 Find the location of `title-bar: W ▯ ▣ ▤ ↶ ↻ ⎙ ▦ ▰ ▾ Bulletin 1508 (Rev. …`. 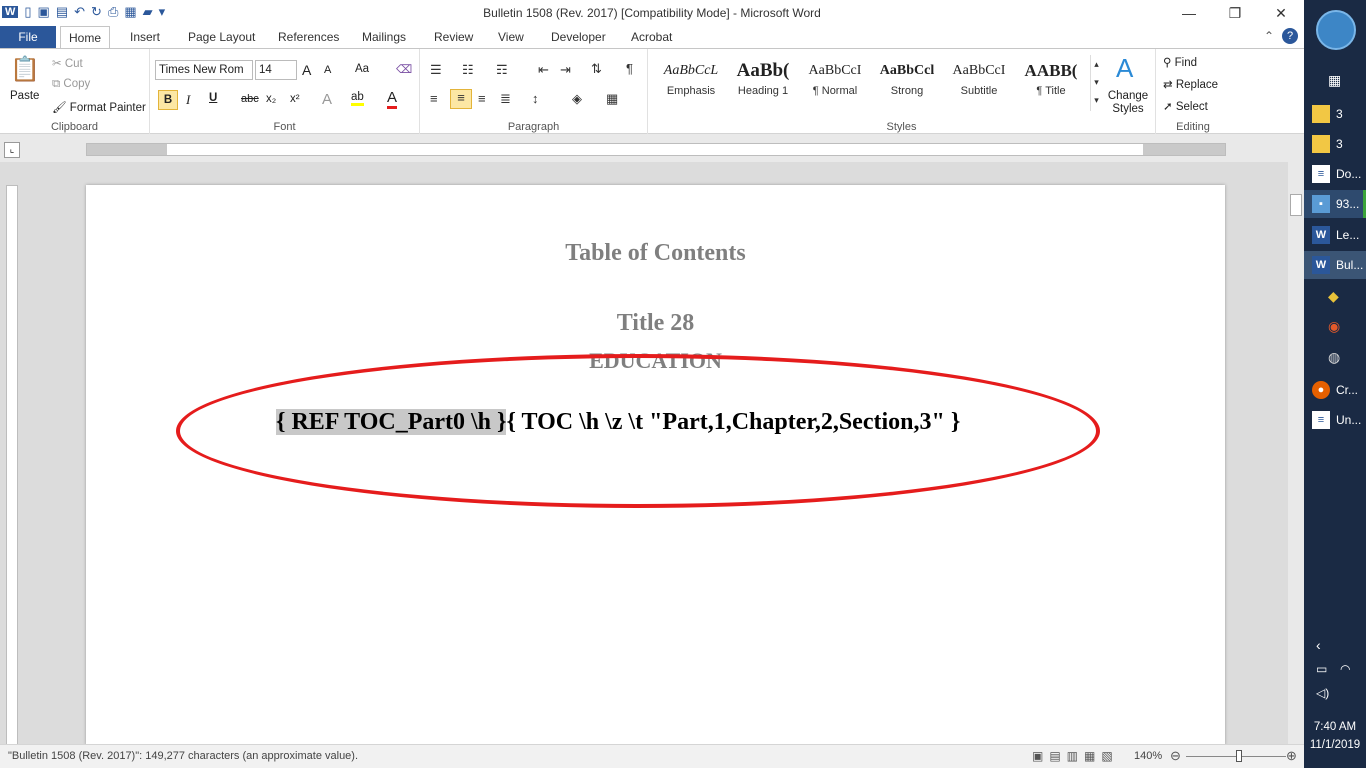

title-bar: W ▯ ▣ ▤ ↶ ↻ ⎙ ▦ ▰ ▾ Bulletin 1508 (Rev. … is located at coordinates (652, 13).